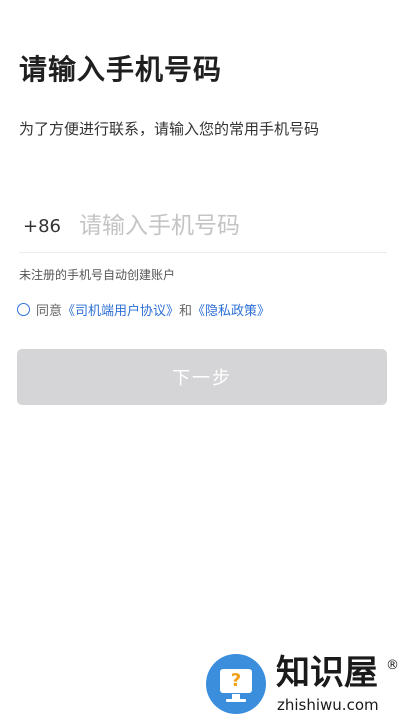  What do you see at coordinates (169, 129) in the screenshot?
I see `page-subtitle: 为了方便进行联系，请输入您的常用手机号码` at bounding box center [169, 129].